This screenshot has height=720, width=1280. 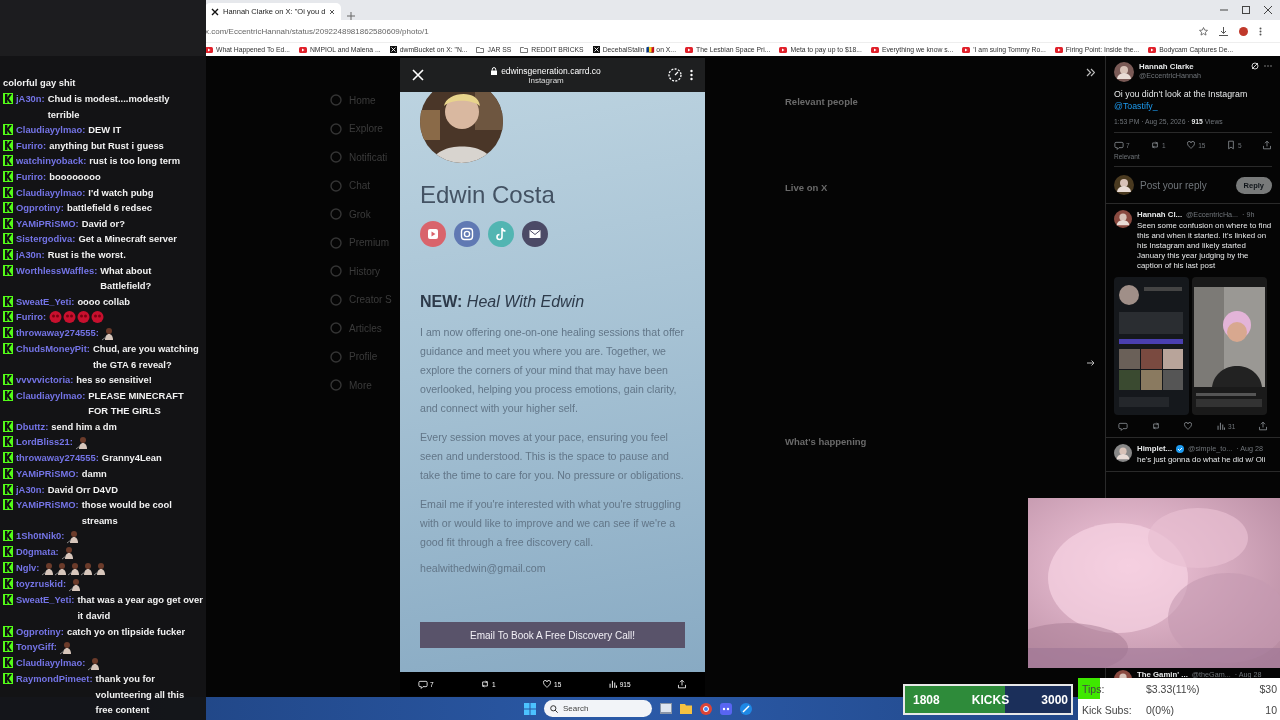 What do you see at coordinates (41, 584) in the screenshot?
I see `username: toyzruskid:` at bounding box center [41, 584].